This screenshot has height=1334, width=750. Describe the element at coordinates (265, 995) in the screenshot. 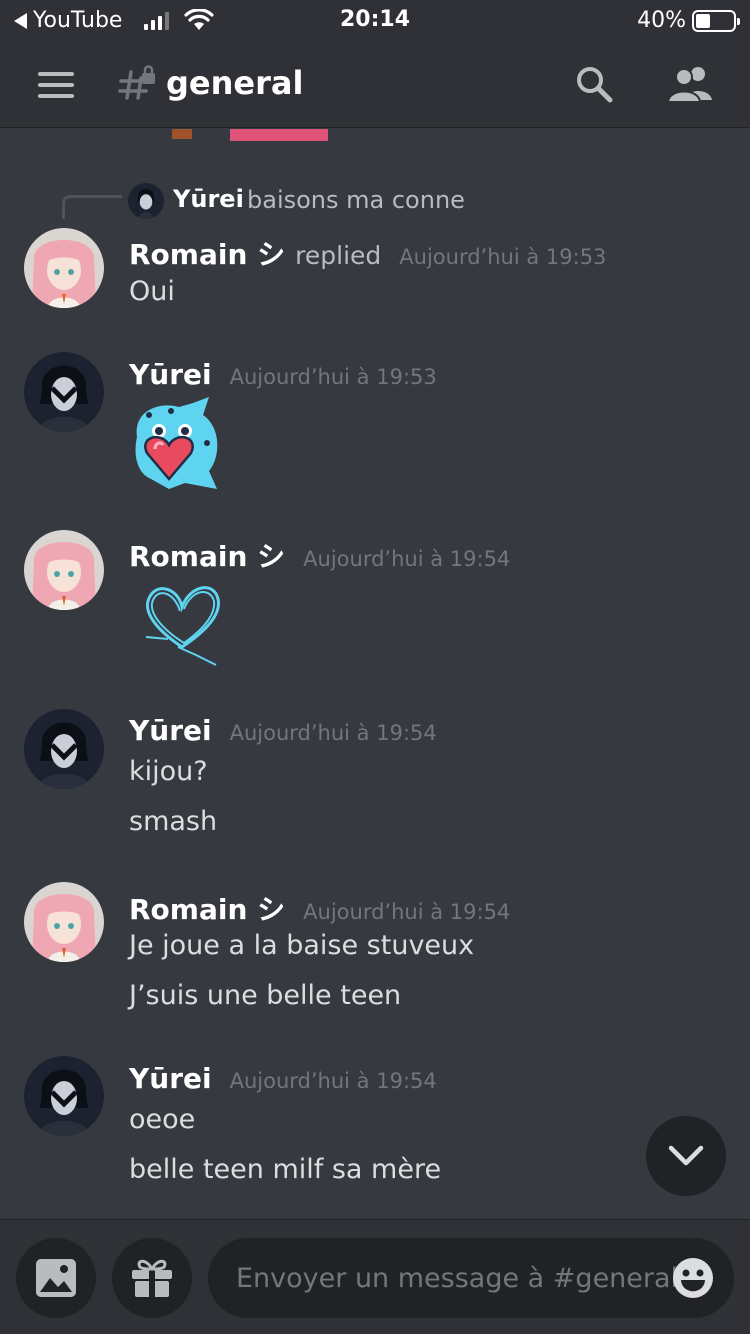

I see `message-text: J’suis une belle teen` at that location.